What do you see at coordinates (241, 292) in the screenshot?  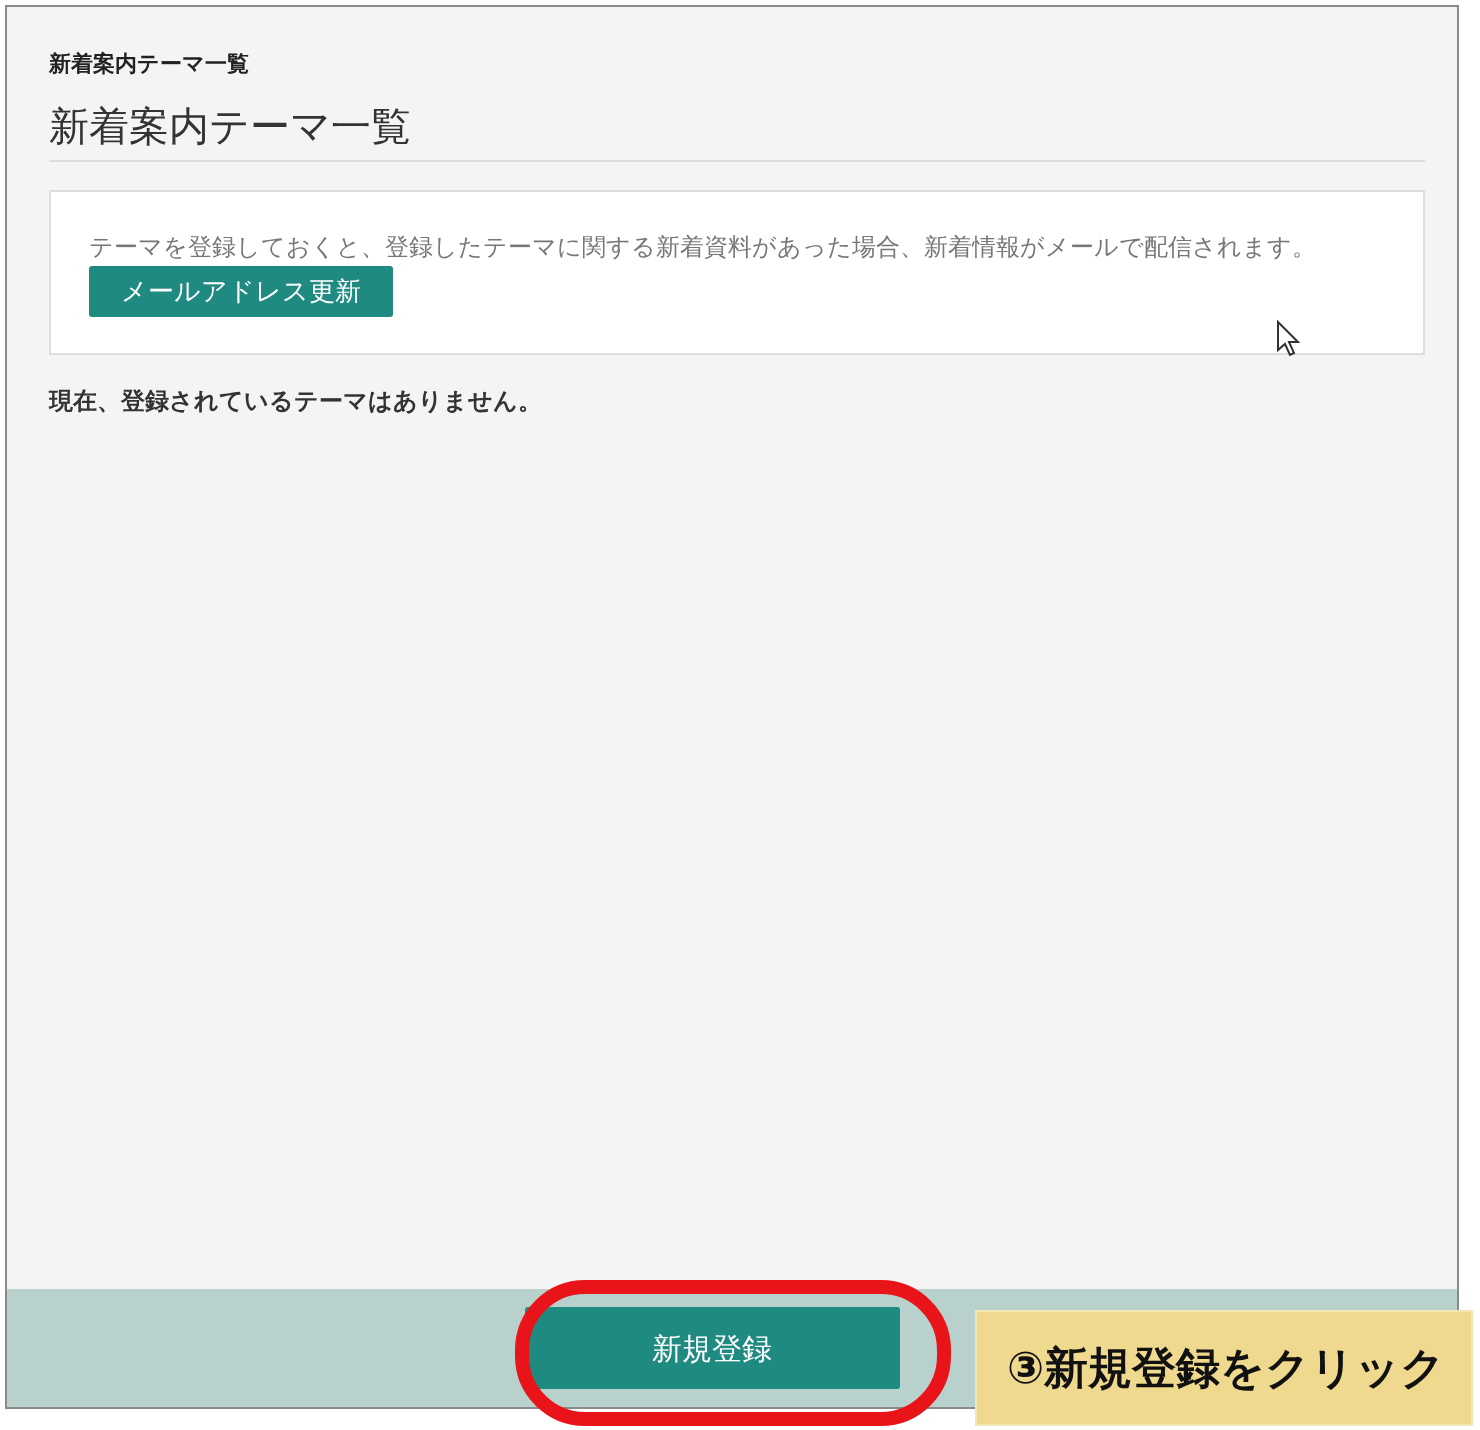 I see `email-update-button: メールアドレス更新` at bounding box center [241, 292].